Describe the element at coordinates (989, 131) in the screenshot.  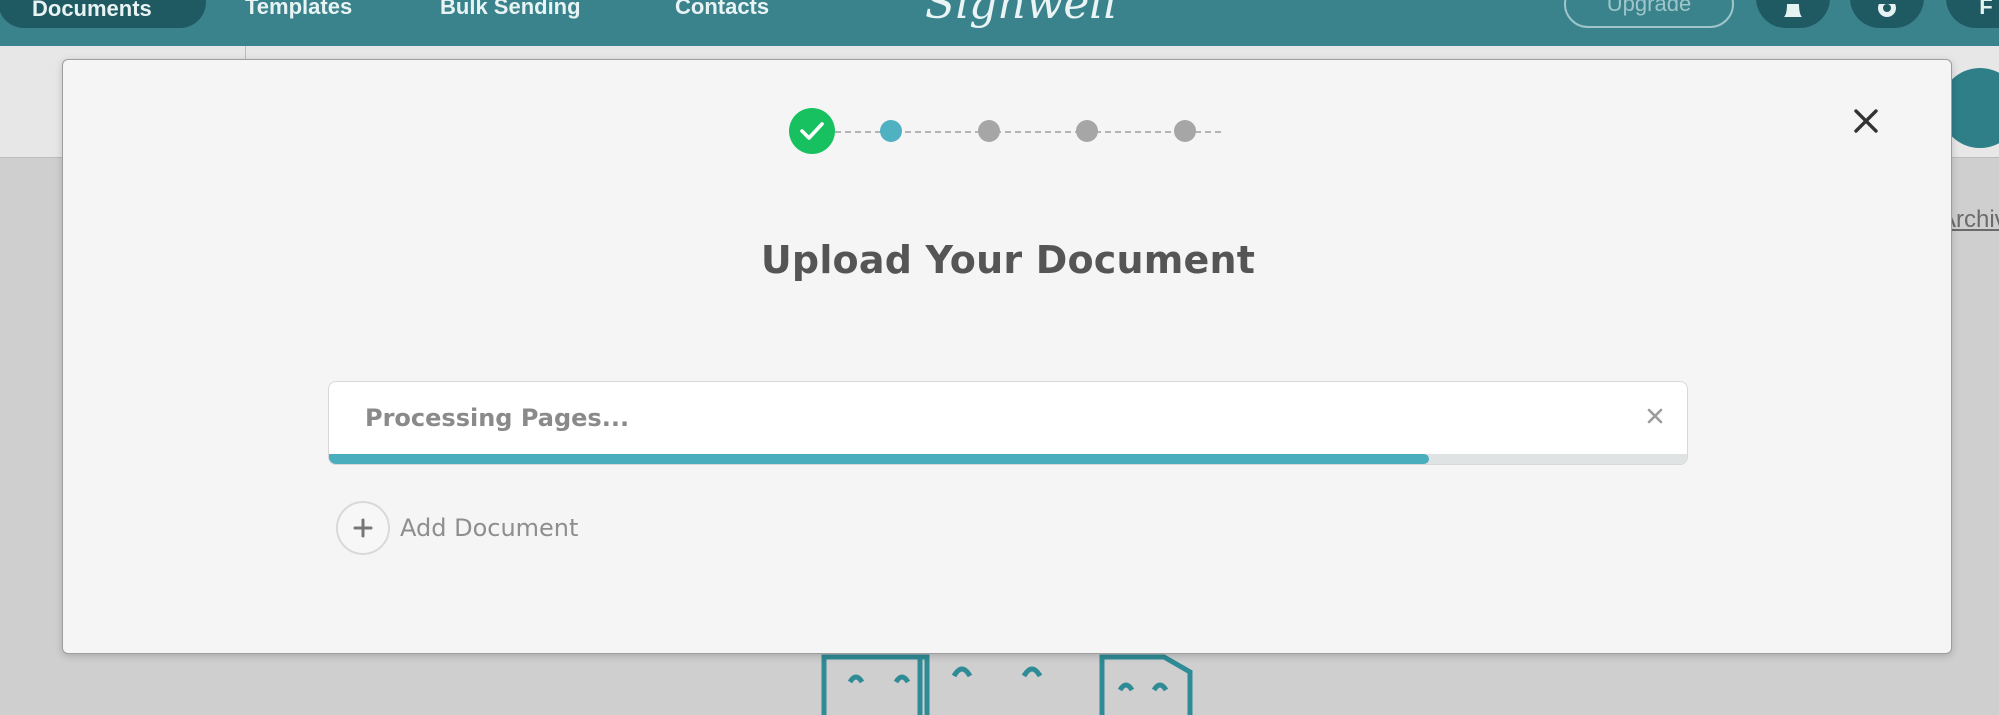
I see `step-3-pending` at that location.